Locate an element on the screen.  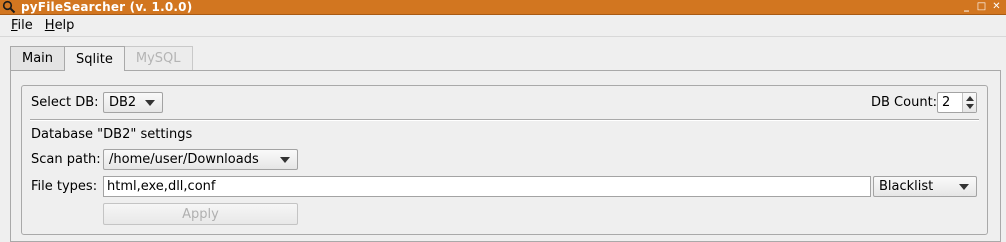
menu-help: Help is located at coordinates (60, 25).